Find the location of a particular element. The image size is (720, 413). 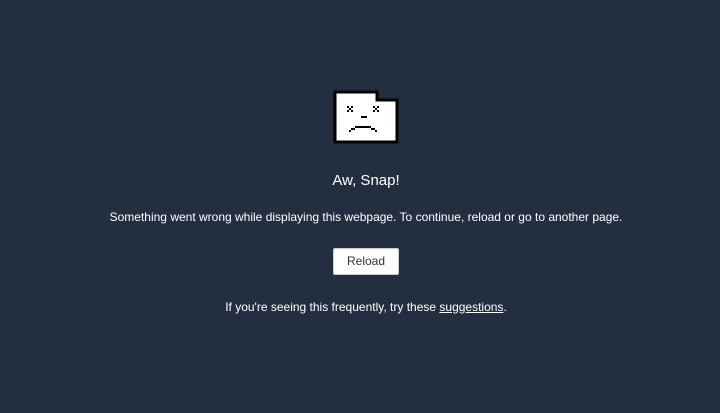

sad-tab-icon is located at coordinates (366, 117).